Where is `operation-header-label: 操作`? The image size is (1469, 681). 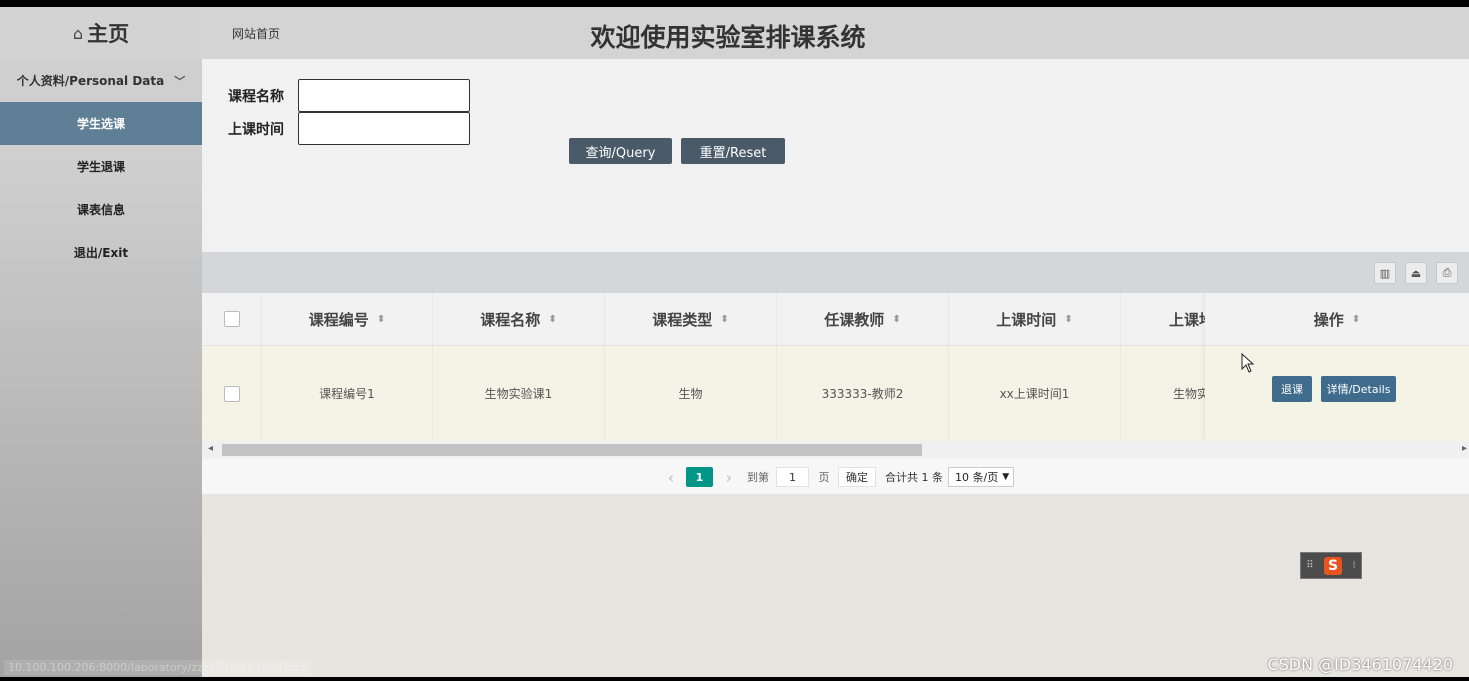
operation-header-label: 操作 is located at coordinates (1328, 319).